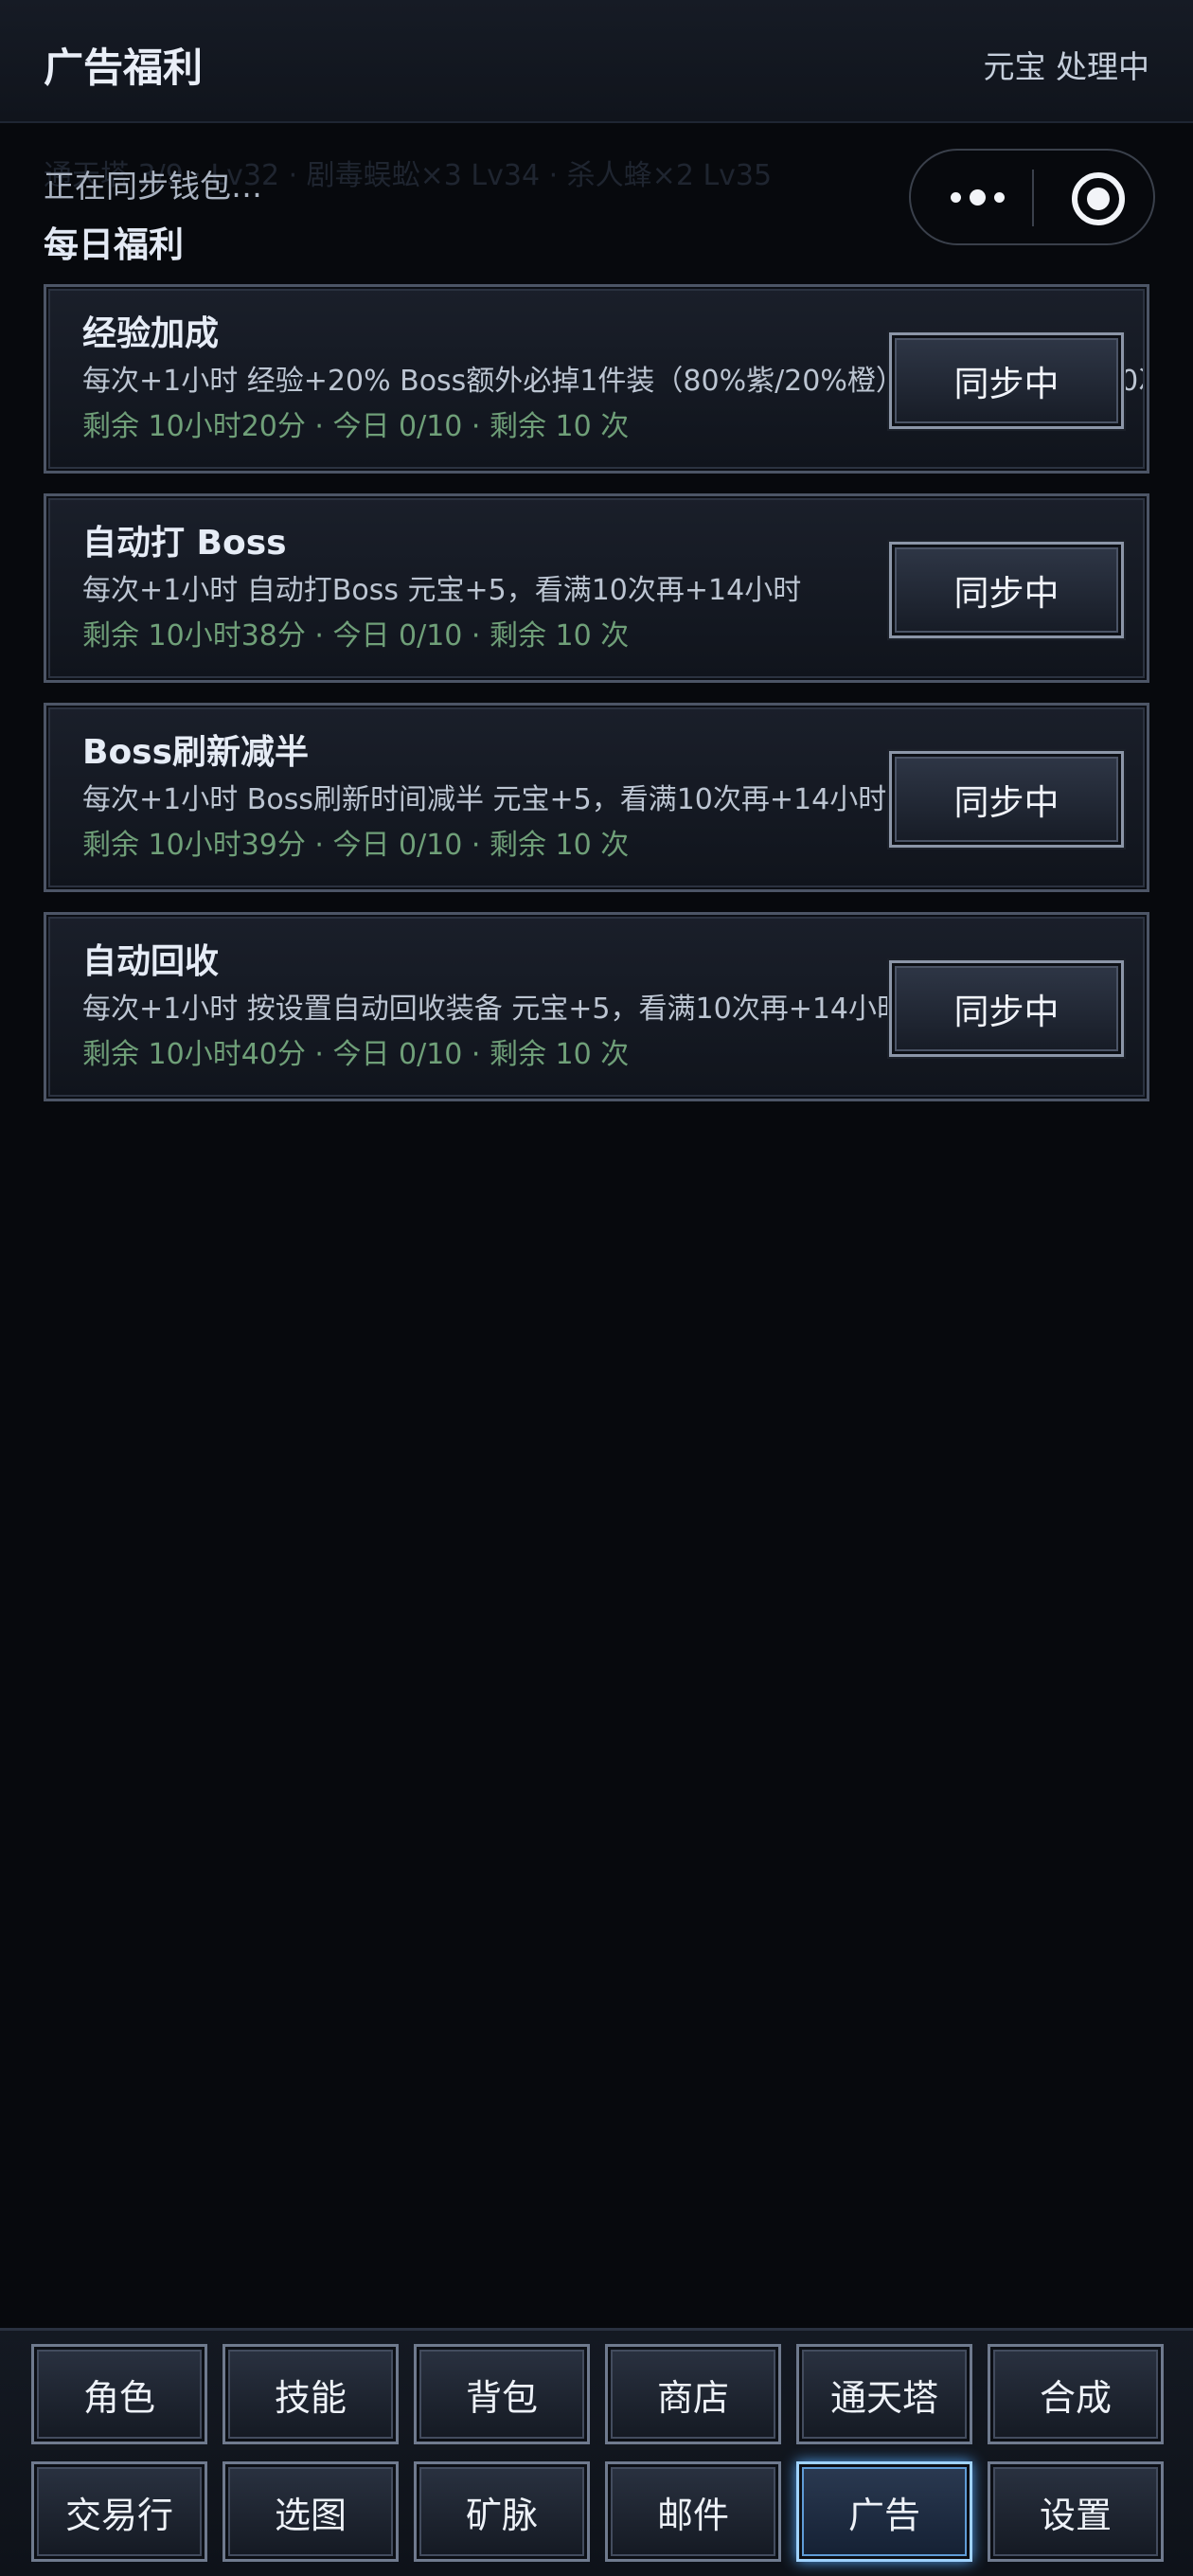 This screenshot has width=1193, height=2576. Describe the element at coordinates (356, 845) in the screenshot. I see `card-meta: 剩余 10小时39分 · 今日 0/10 · 剩余 10 次` at that location.